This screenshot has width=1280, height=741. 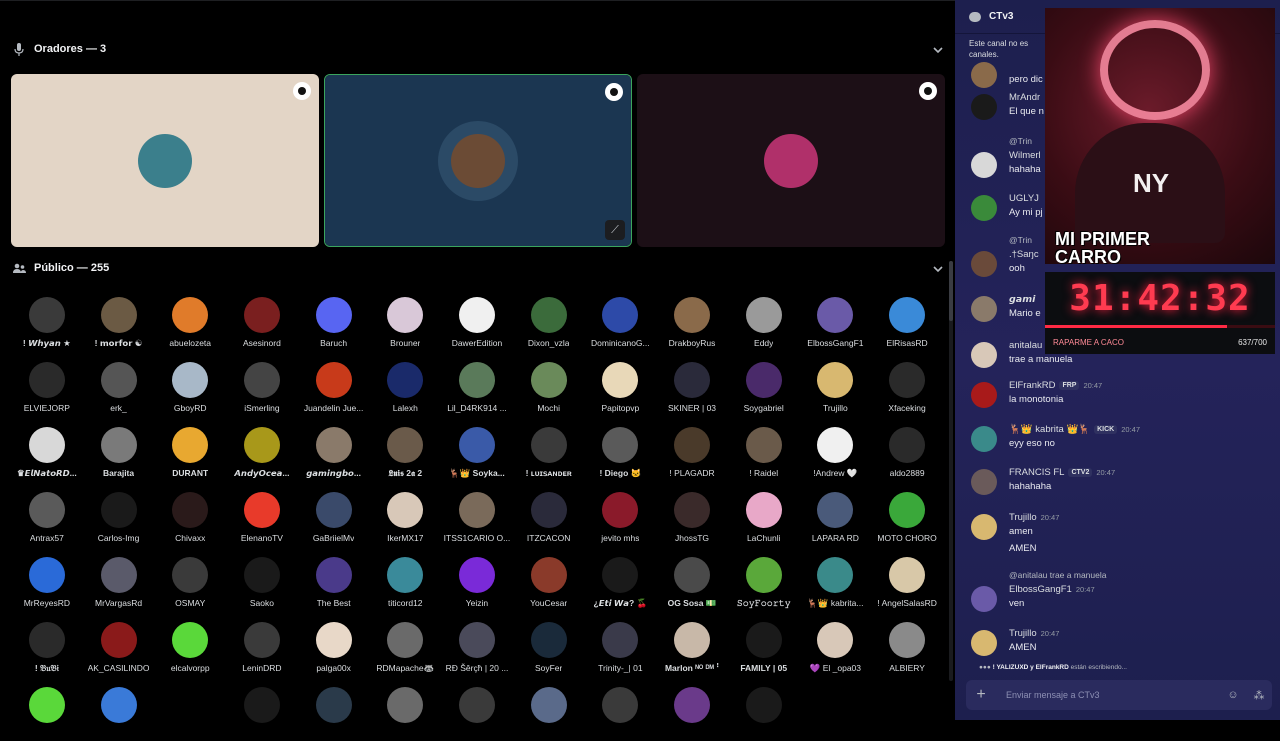 What do you see at coordinates (692, 519) in the screenshot?
I see `audience-member: JhossTG` at bounding box center [692, 519].